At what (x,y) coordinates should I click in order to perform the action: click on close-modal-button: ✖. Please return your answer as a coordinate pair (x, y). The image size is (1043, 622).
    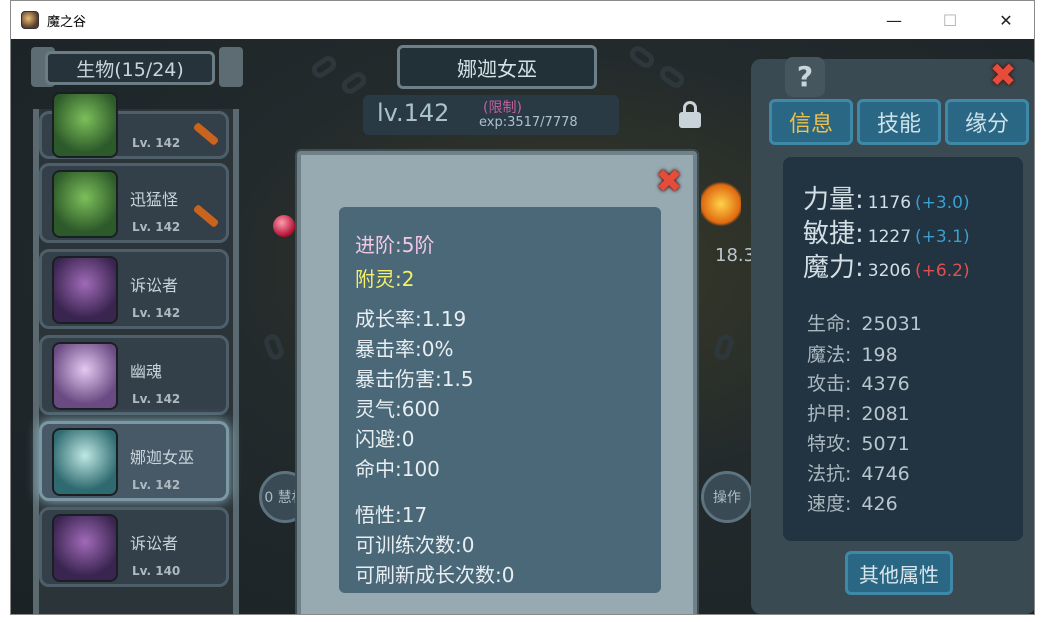
    Looking at the image, I should click on (669, 181).